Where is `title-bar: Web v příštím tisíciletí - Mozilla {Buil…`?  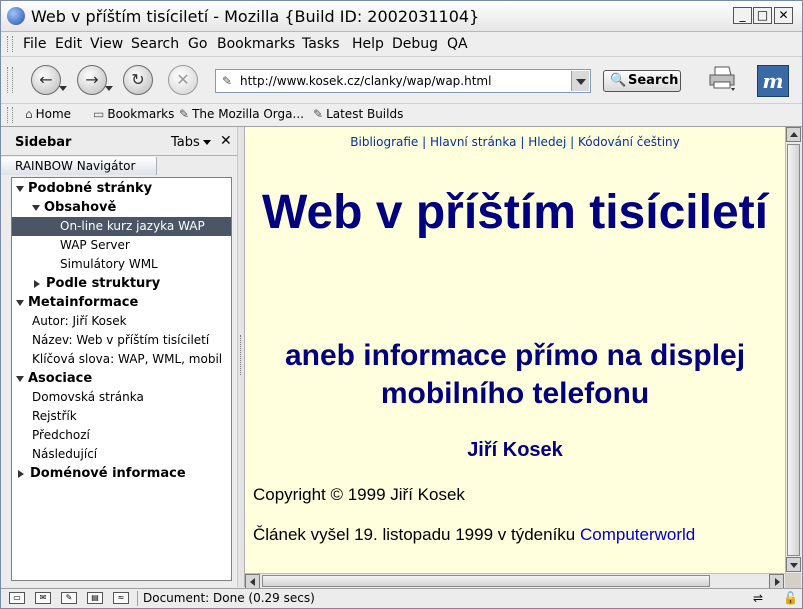
title-bar: Web v příštím tisíciletí - Mozilla {Buil… is located at coordinates (401, 16).